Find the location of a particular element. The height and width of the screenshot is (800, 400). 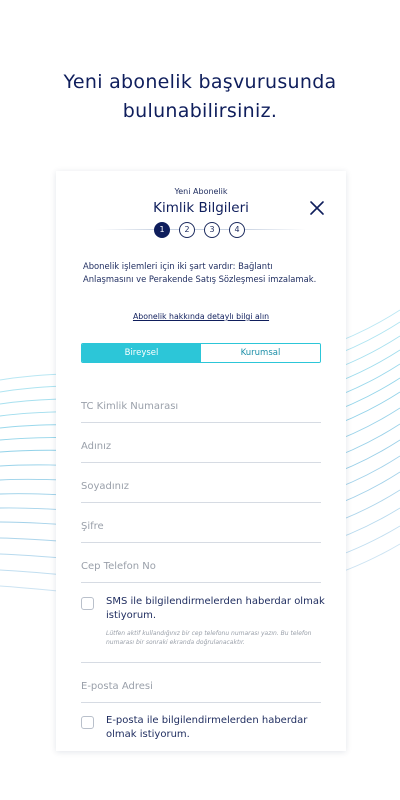

close-icon is located at coordinates (317, 208).